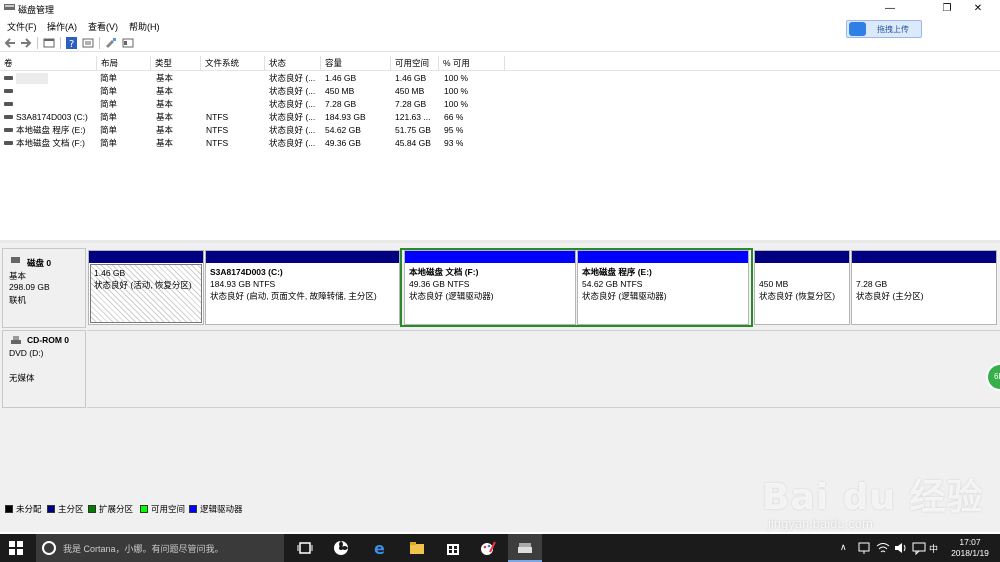  What do you see at coordinates (111, 43) in the screenshot?
I see `wizard-icon` at bounding box center [111, 43].